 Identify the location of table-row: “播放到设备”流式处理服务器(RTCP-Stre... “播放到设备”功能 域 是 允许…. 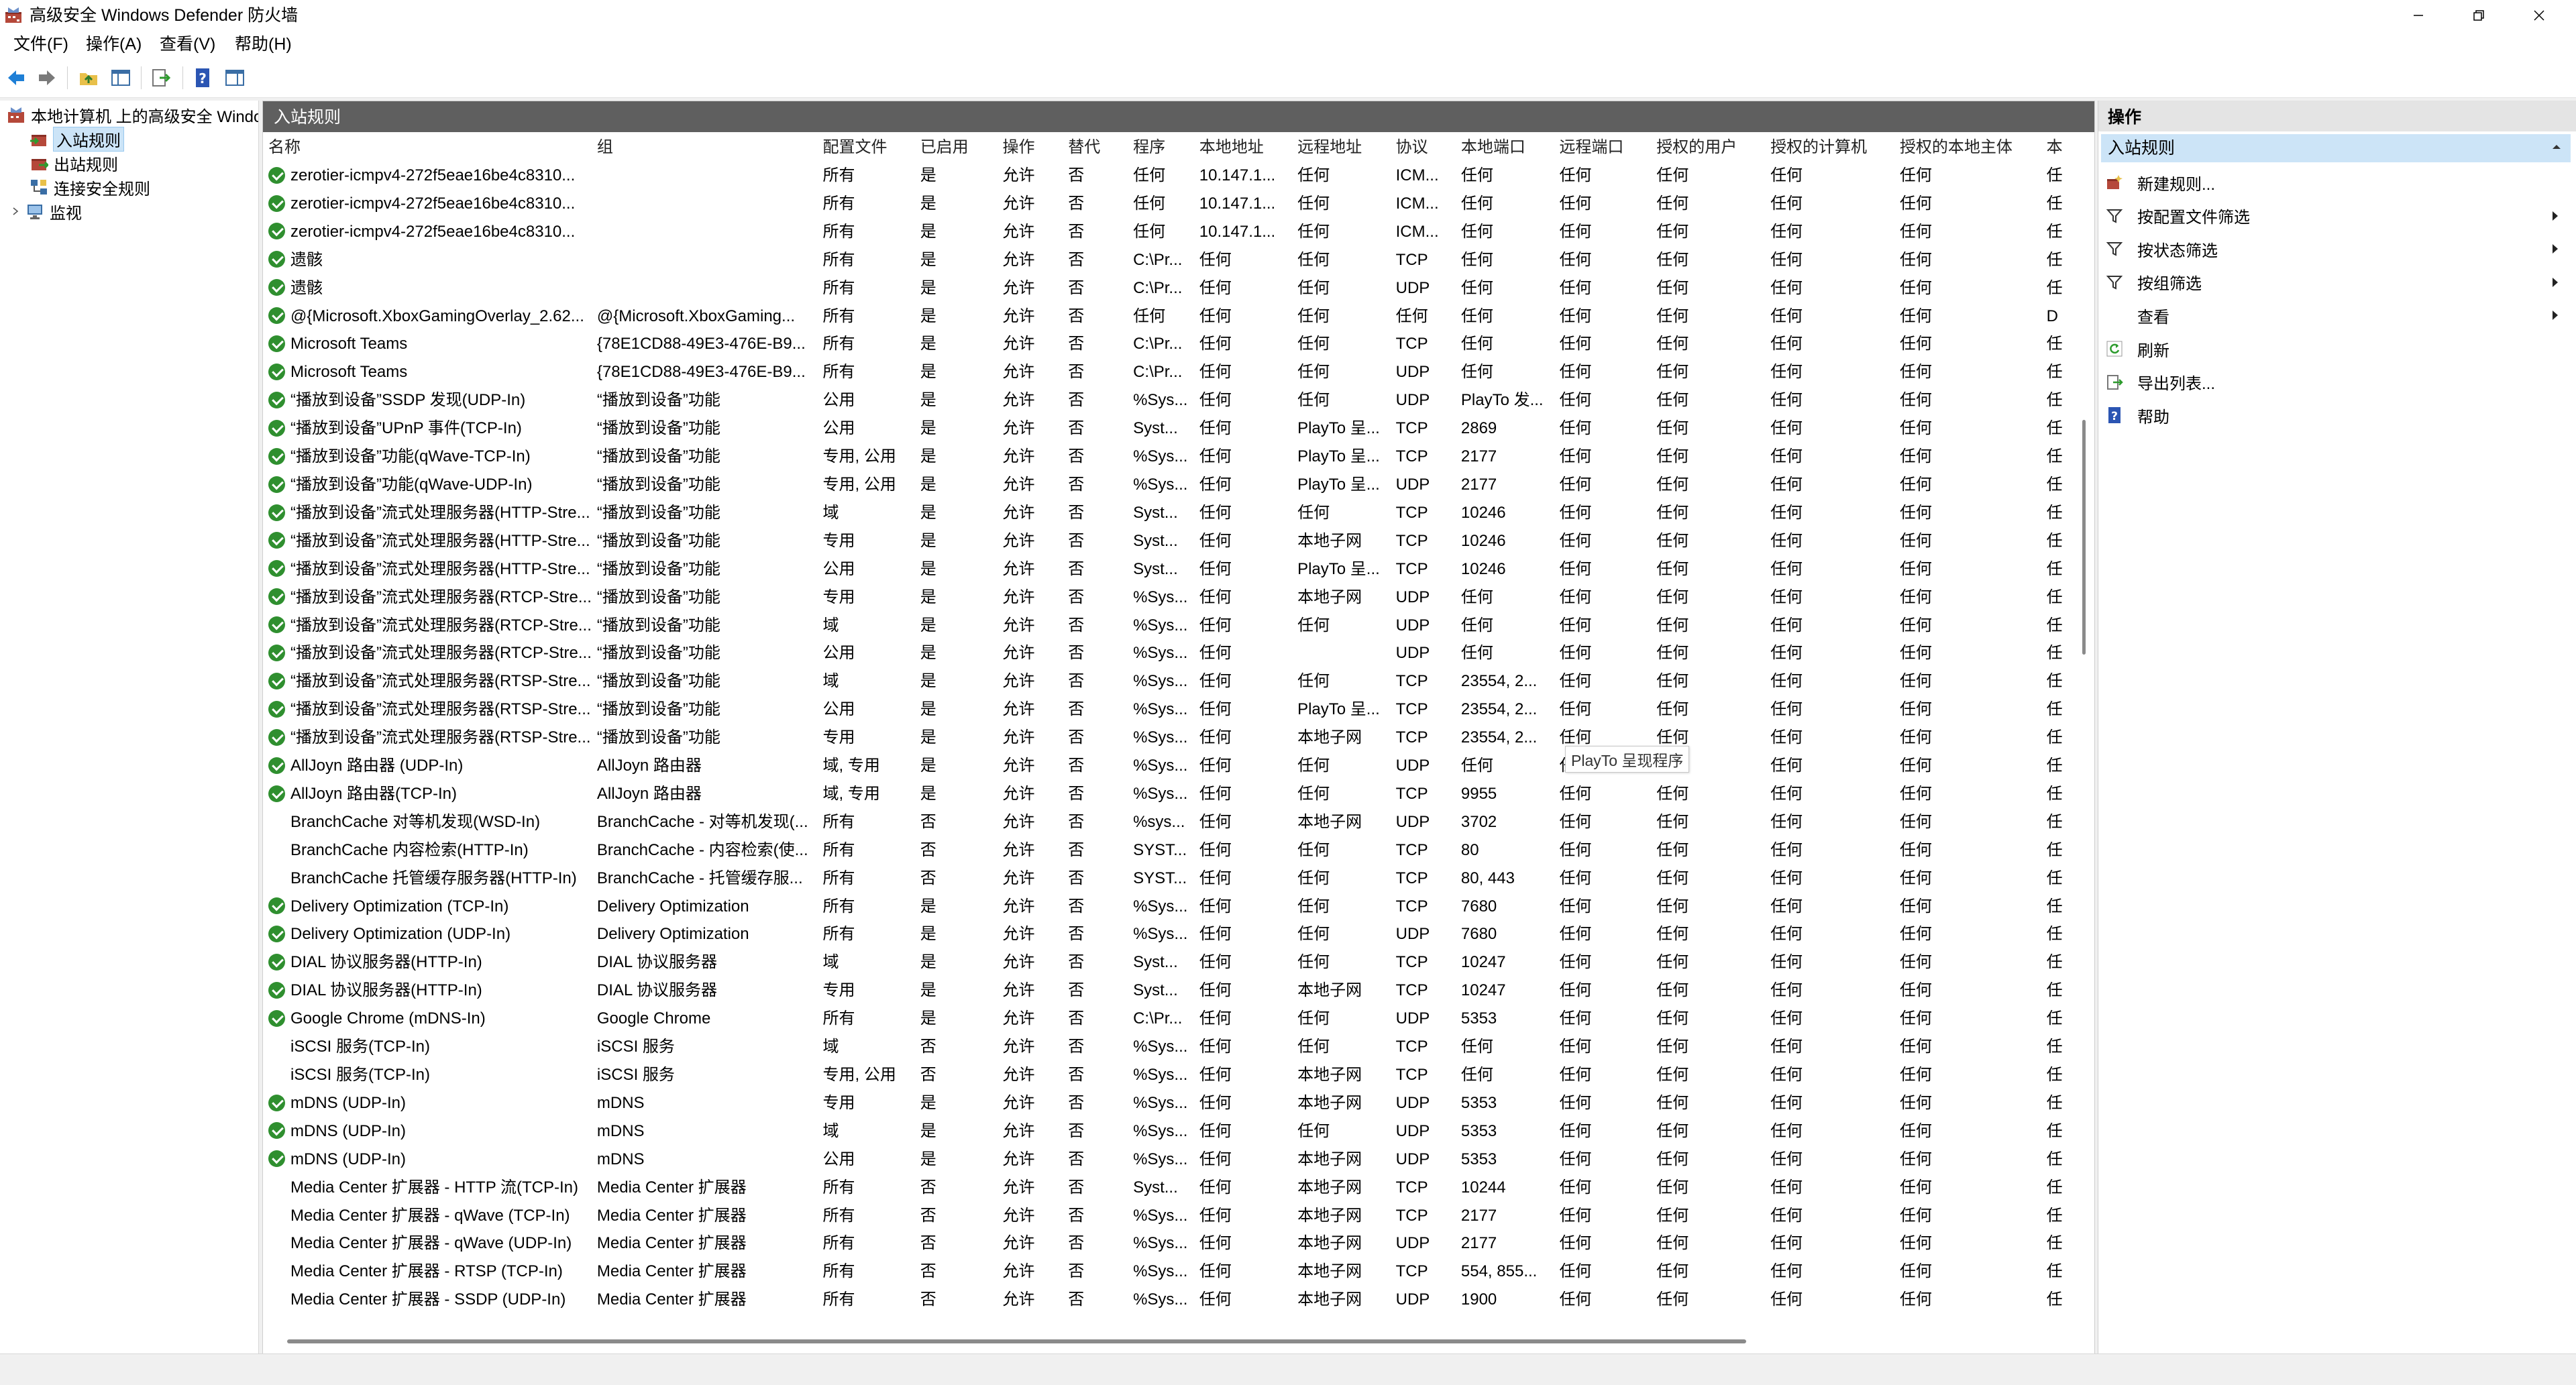
(1172, 626).